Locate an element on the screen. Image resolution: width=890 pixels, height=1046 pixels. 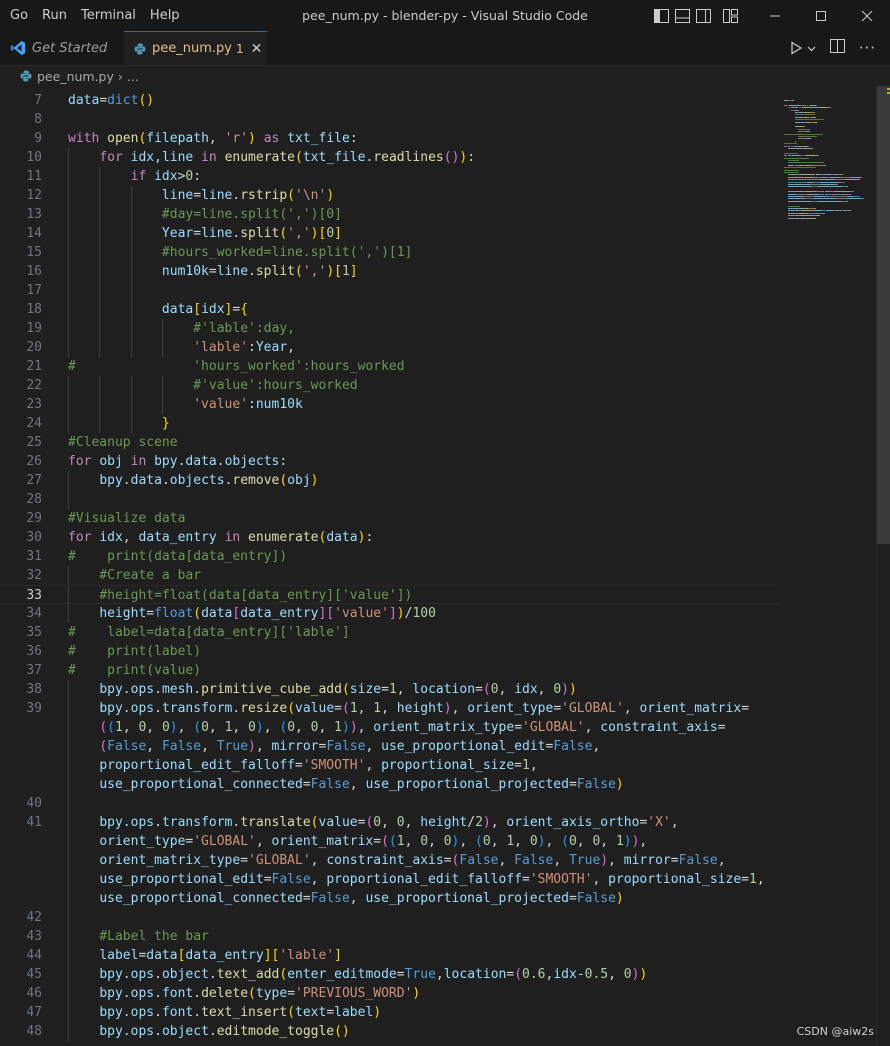
code-token: text is located at coordinates (311, 1012).